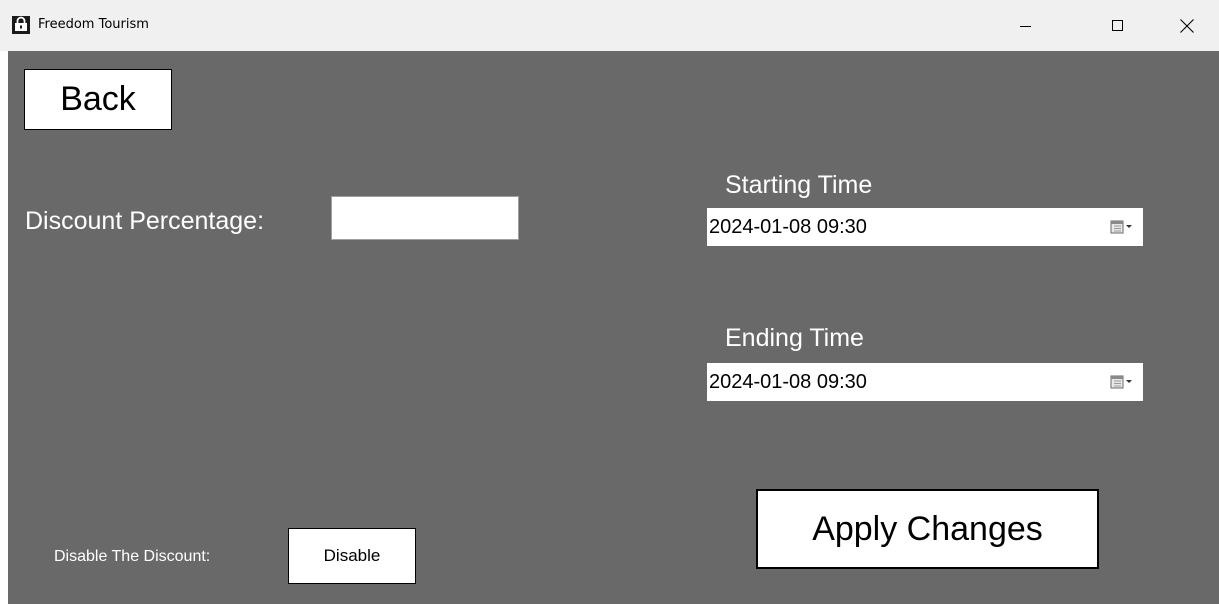  What do you see at coordinates (788, 382) in the screenshot?
I see `ending-time-value: 2024-01-08 09:30` at bounding box center [788, 382].